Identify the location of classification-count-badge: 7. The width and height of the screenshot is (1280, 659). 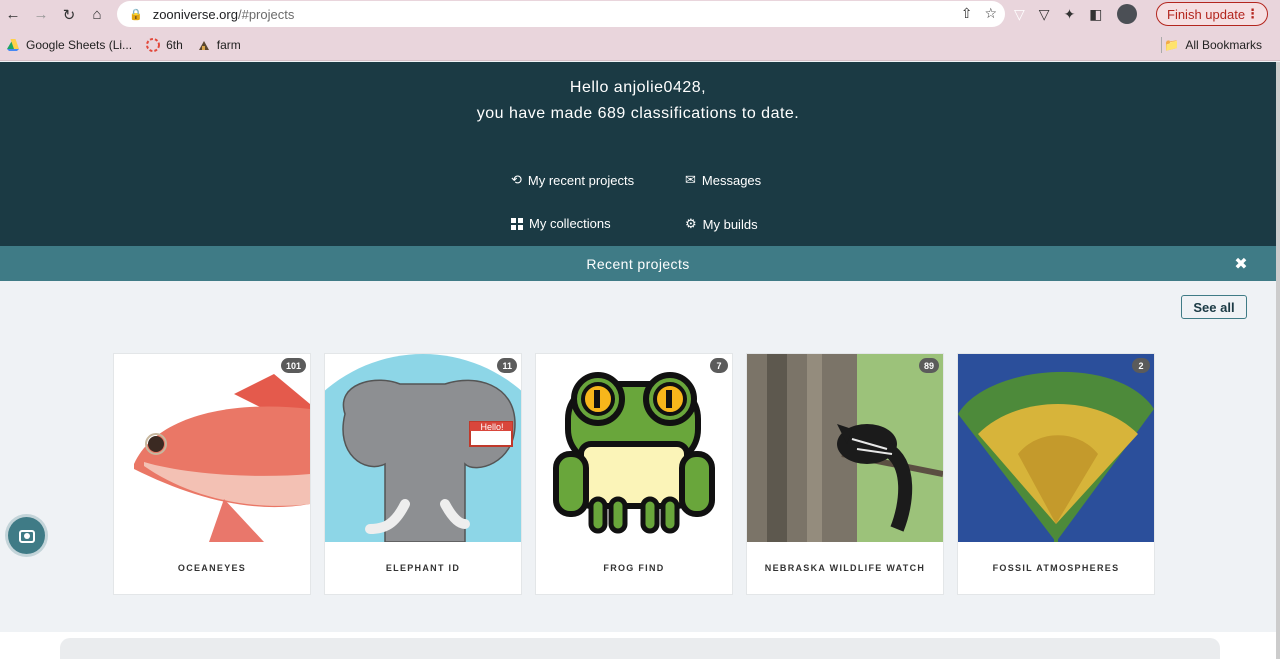
(719, 365).